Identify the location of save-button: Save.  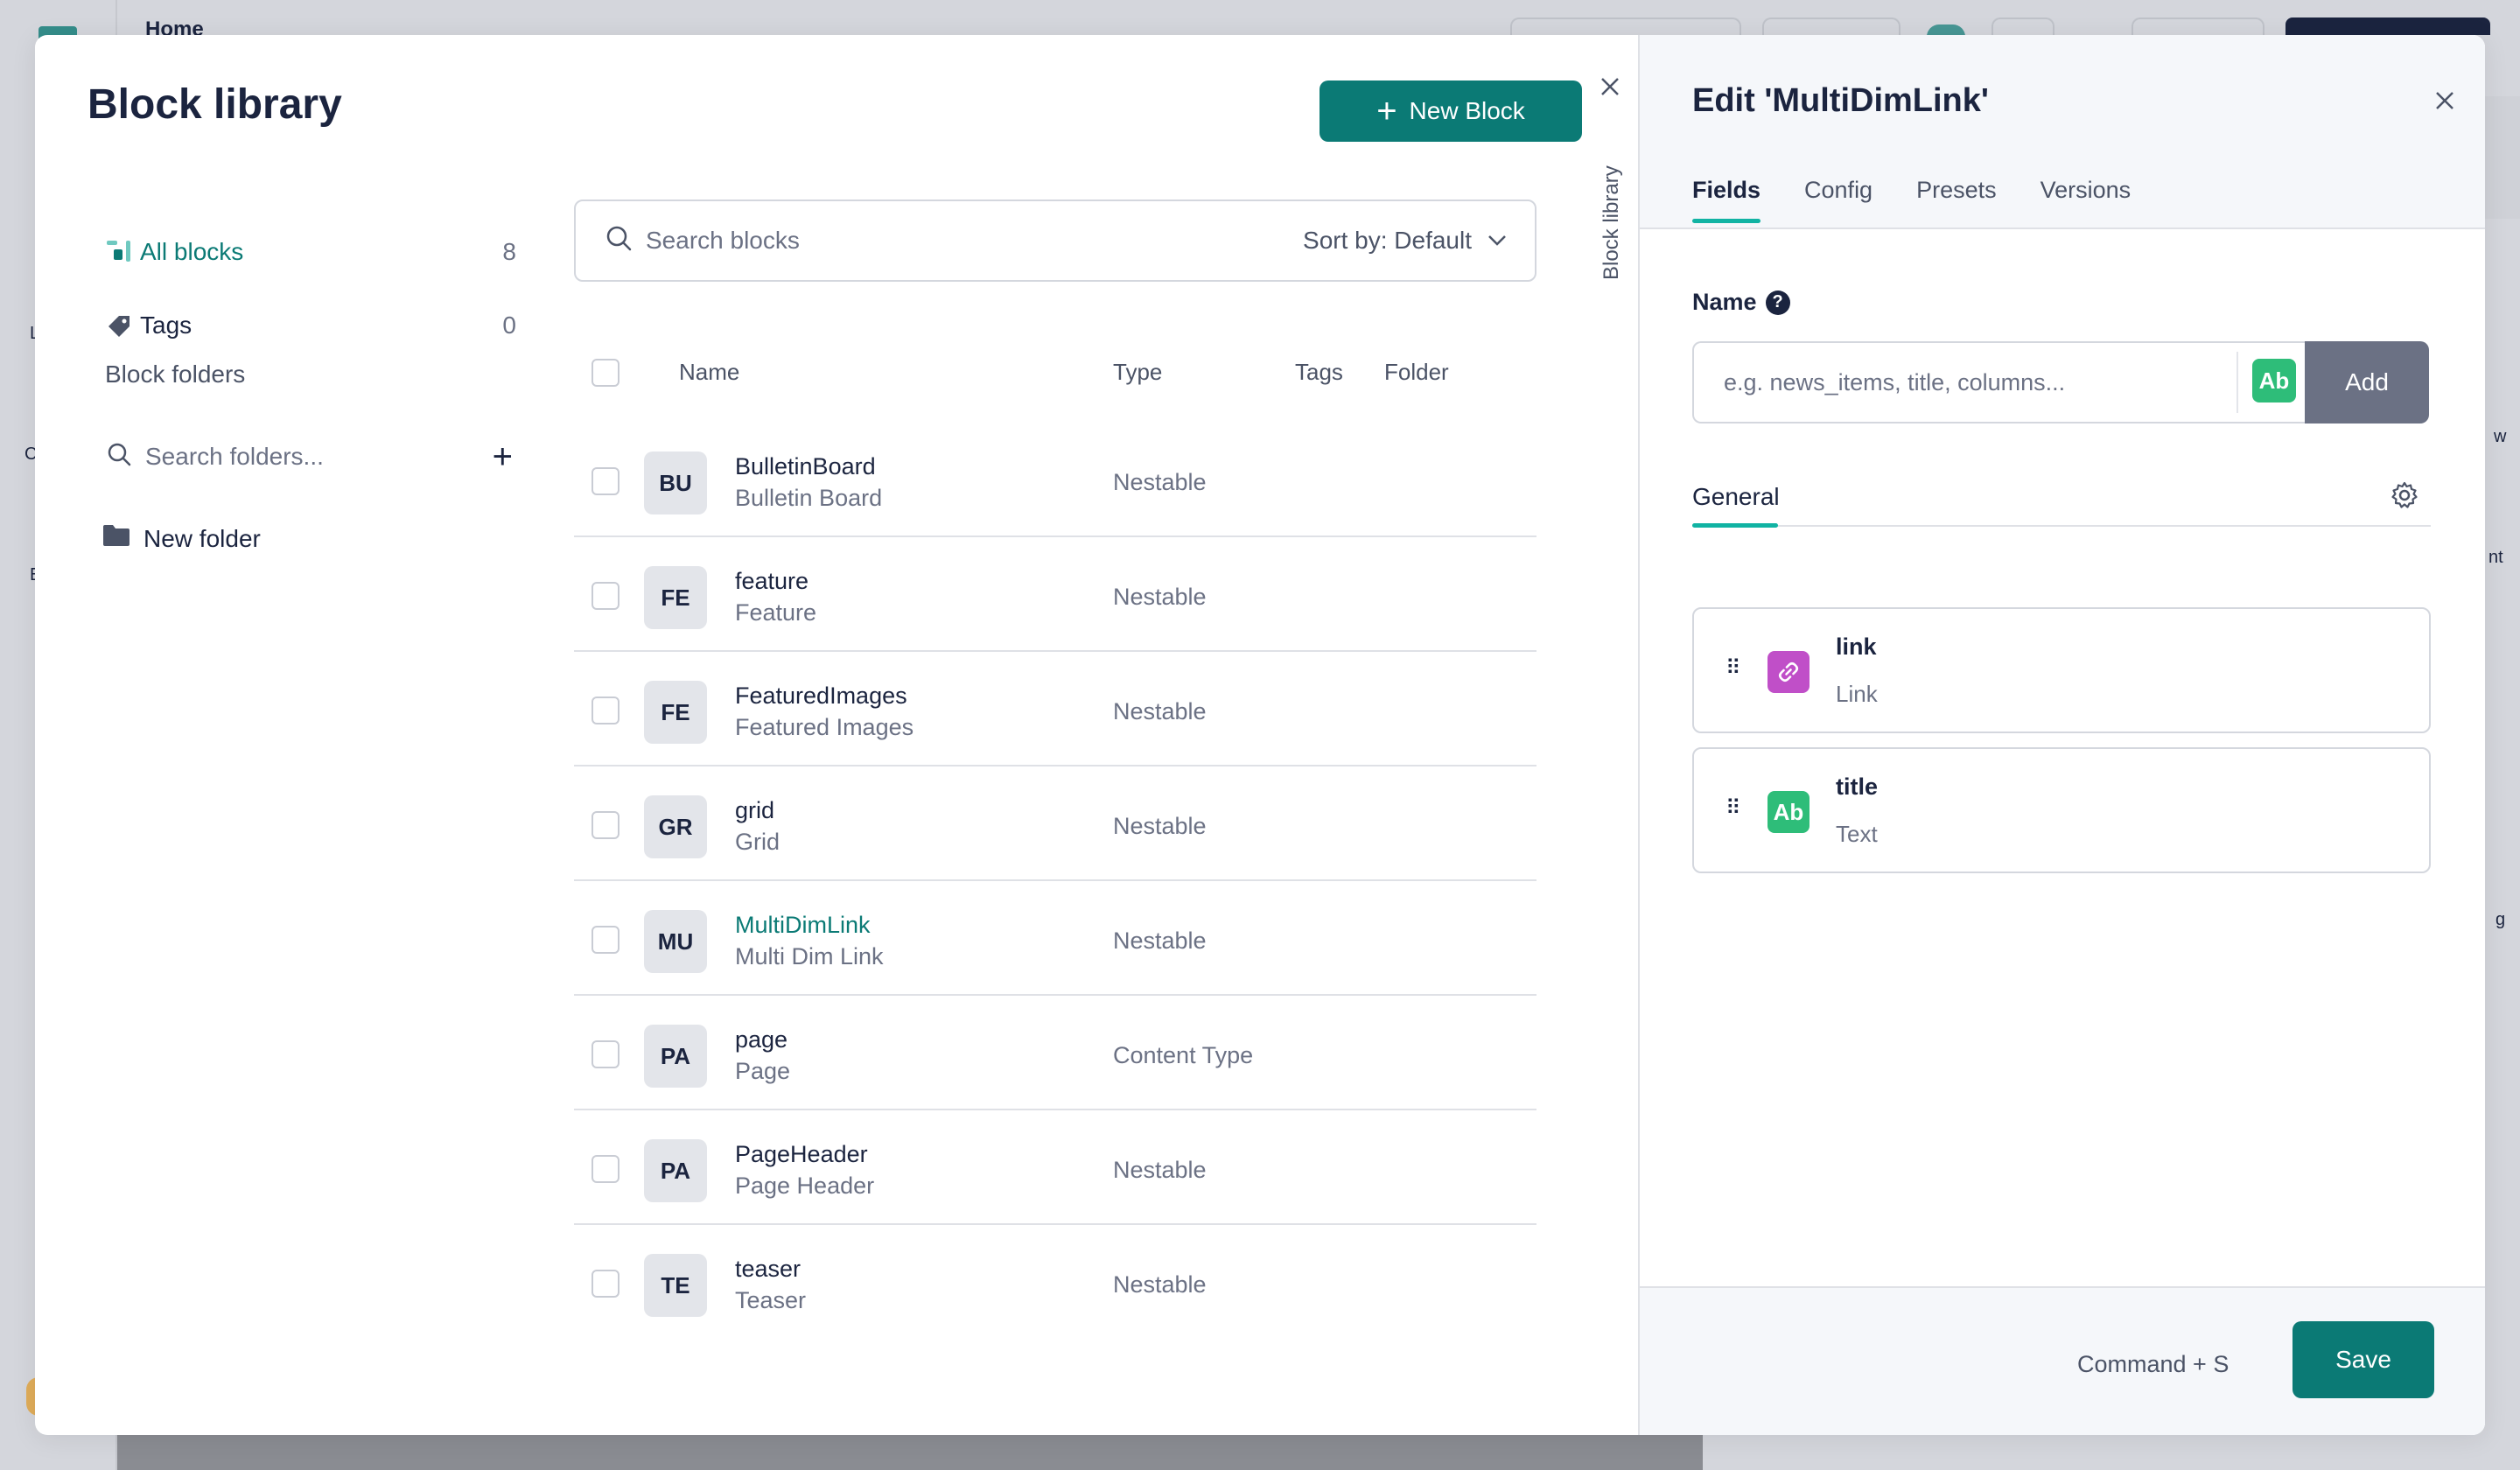
(2363, 1359).